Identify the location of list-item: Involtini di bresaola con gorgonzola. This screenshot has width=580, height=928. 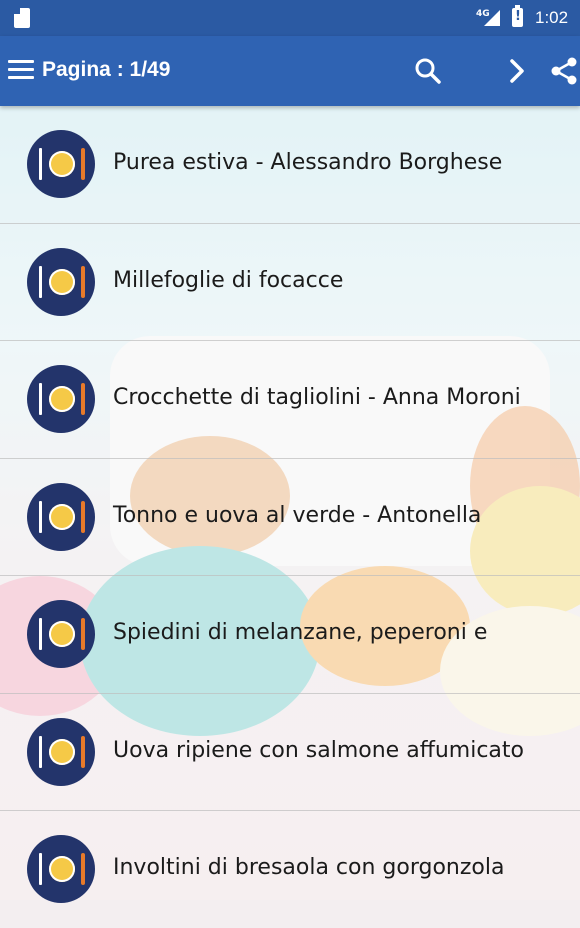
(290, 869).